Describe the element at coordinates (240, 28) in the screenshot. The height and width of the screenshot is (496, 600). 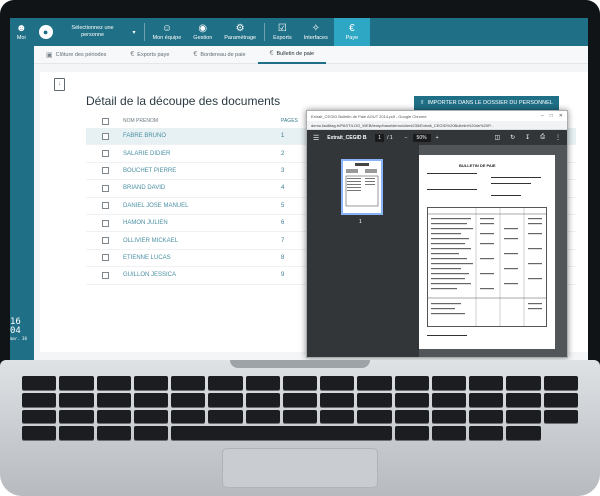
I see `gear-icon: ⚙` at that location.